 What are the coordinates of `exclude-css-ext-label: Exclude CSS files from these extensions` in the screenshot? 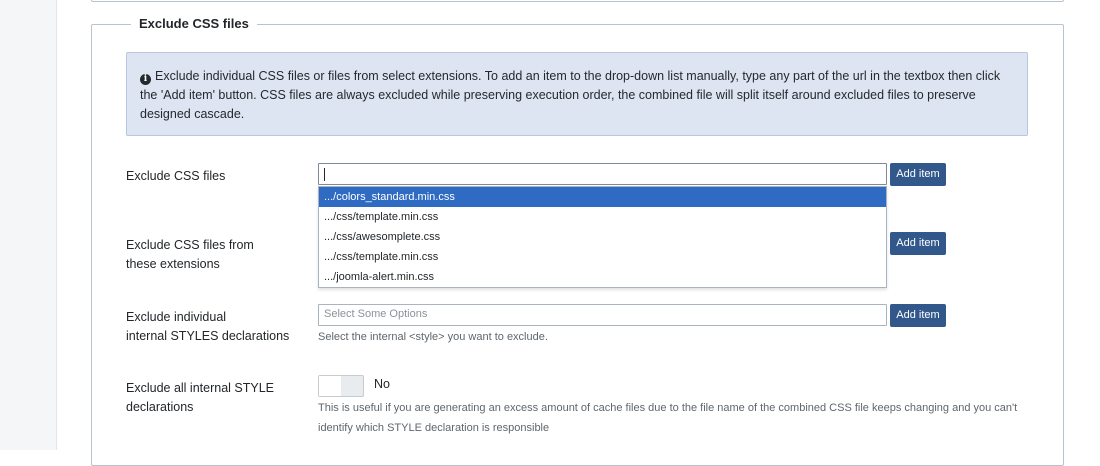 It's located at (190, 255).